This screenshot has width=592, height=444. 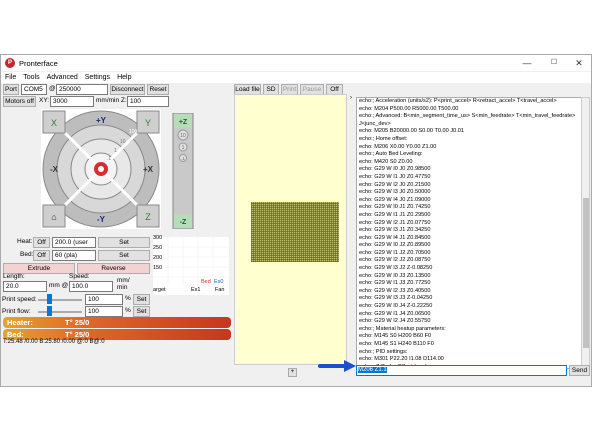 I want to click on maximize-icon: ☐, so click(x=554, y=63).